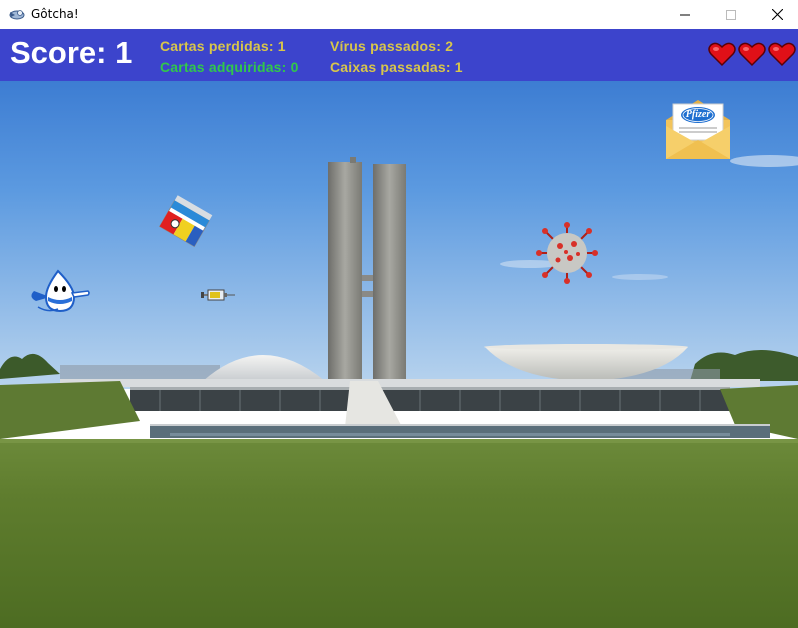 The width and height of the screenshot is (798, 628). I want to click on virus-passados-label: Vírus passados: 2, so click(392, 46).